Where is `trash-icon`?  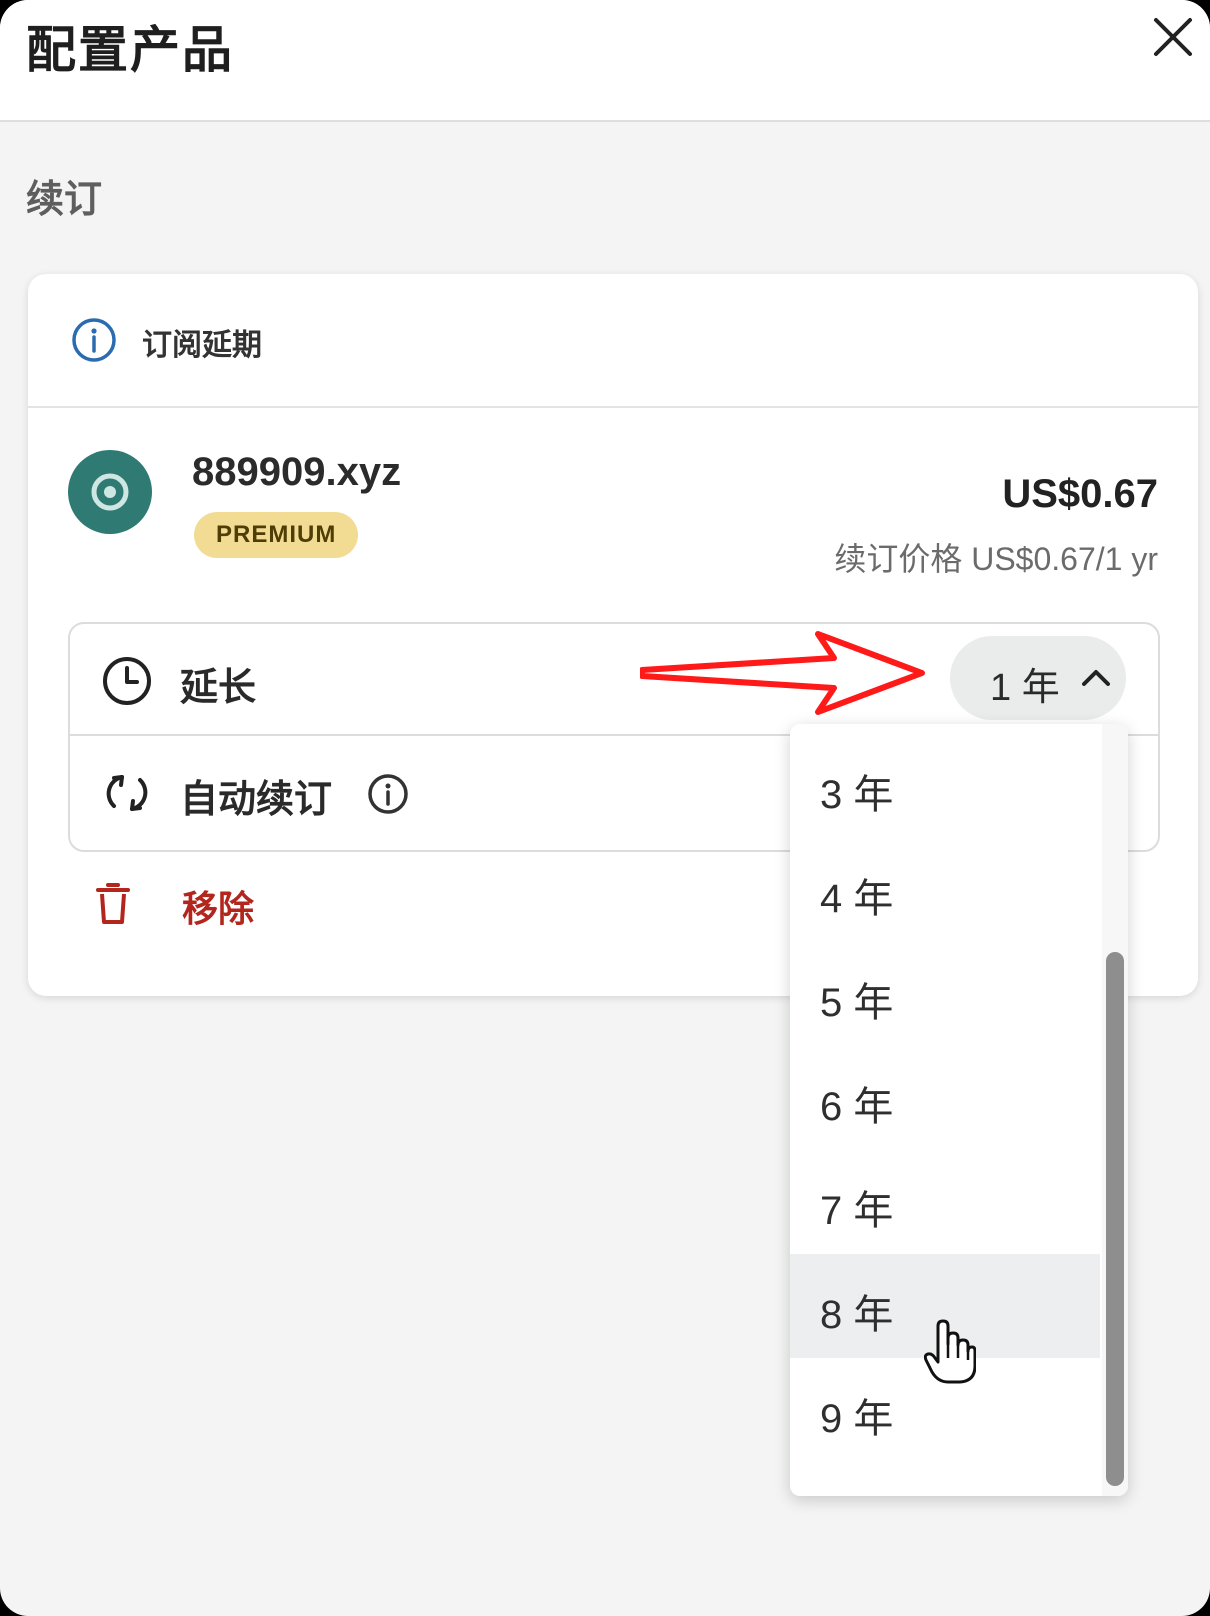 trash-icon is located at coordinates (113, 903).